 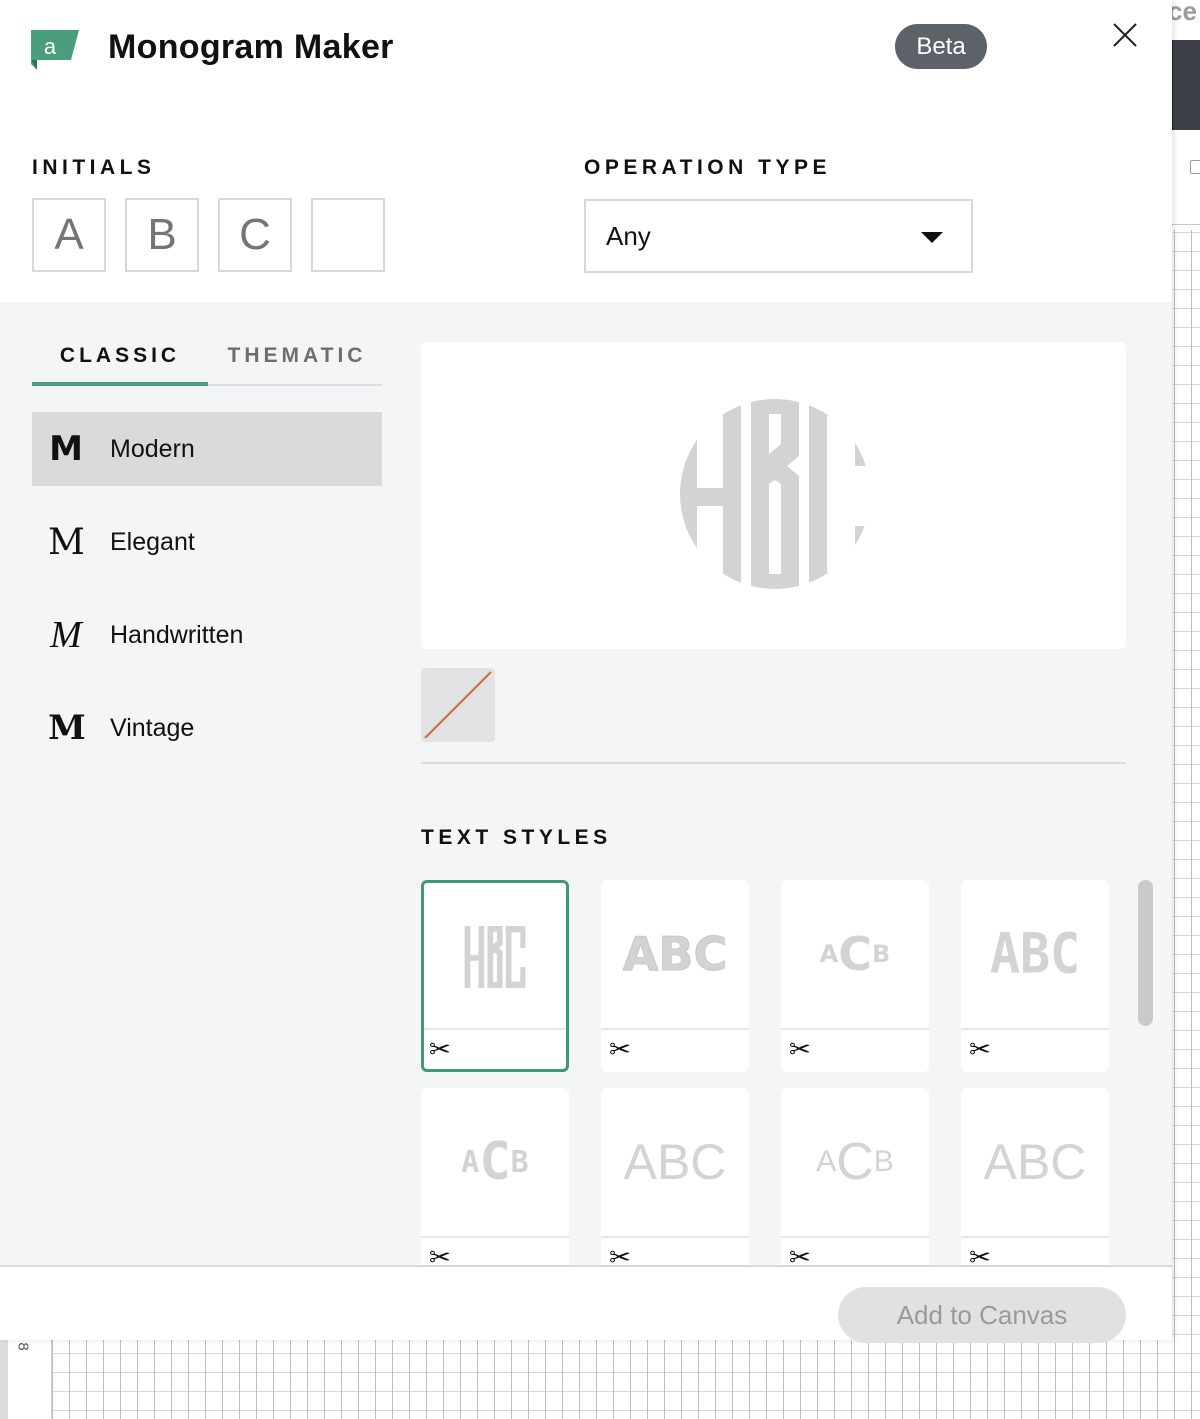 What do you see at coordinates (1182, 13) in the screenshot?
I see `background-toolbar-label: ce` at bounding box center [1182, 13].